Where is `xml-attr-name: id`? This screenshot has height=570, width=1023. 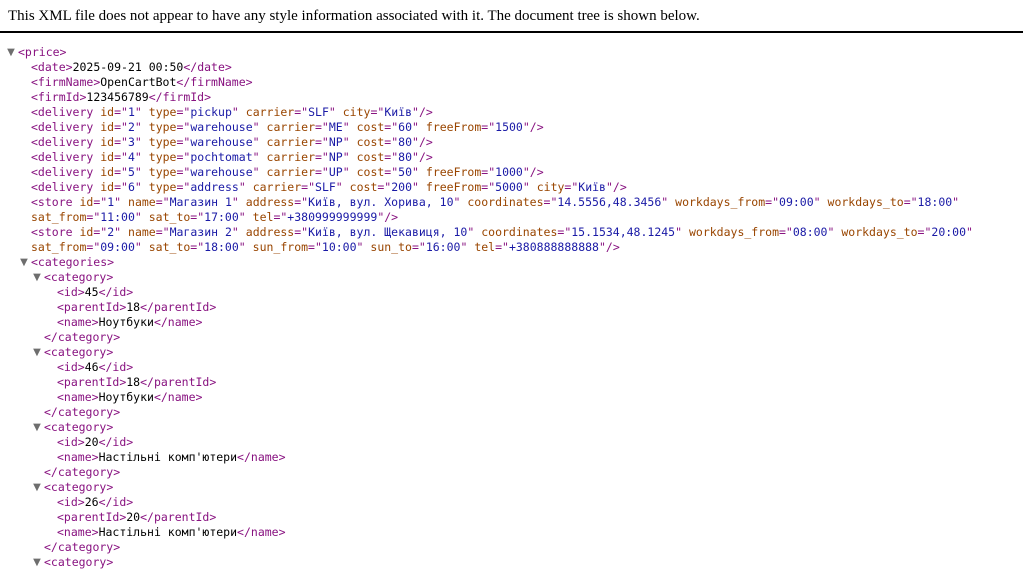 xml-attr-name: id is located at coordinates (107, 157).